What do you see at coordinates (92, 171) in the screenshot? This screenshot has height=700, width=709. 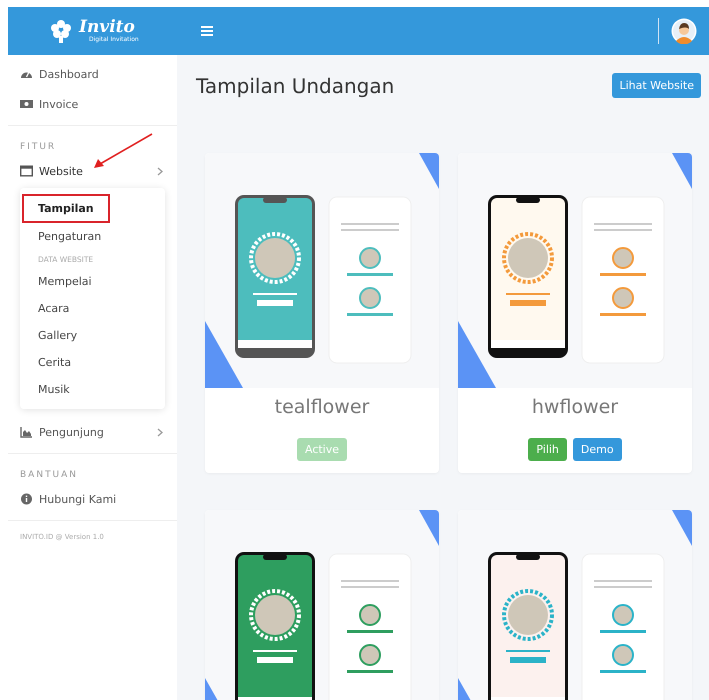 I see `sidebar-item: Website` at bounding box center [92, 171].